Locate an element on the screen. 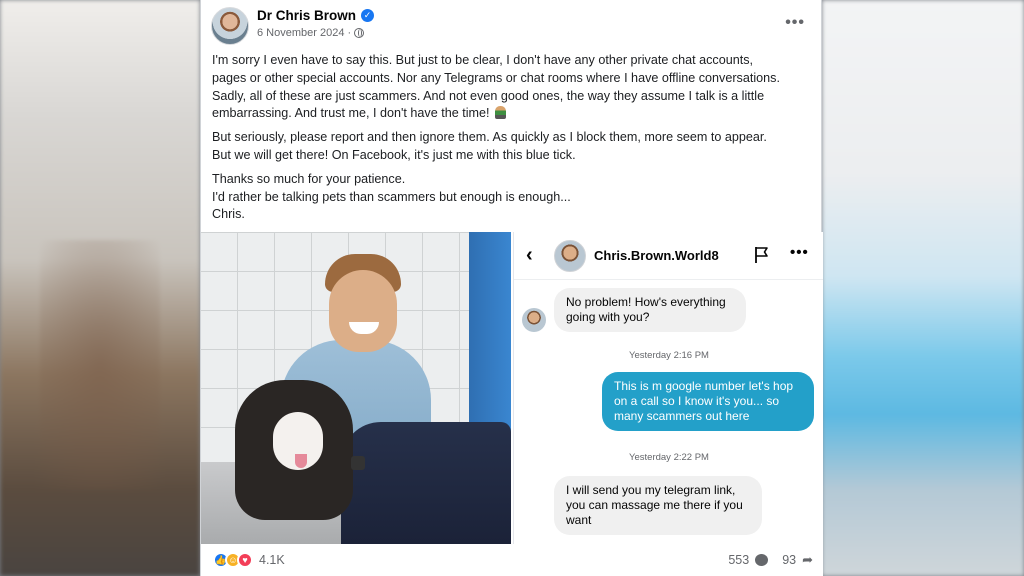 Image resolution: width=1024 pixels, height=576 pixels. text-line: Thanks so much for your patience. is located at coordinates (309, 178).